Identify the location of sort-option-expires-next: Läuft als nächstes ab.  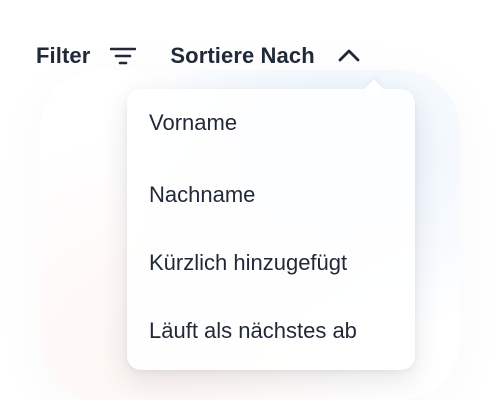
(271, 331).